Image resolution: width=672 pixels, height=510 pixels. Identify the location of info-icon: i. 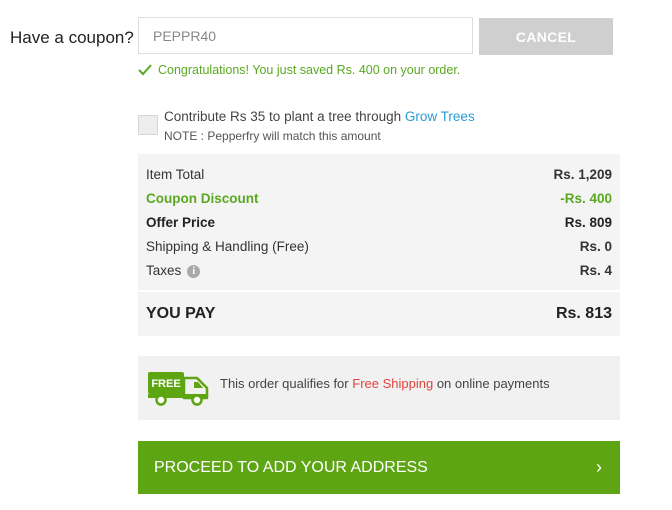
(194, 271).